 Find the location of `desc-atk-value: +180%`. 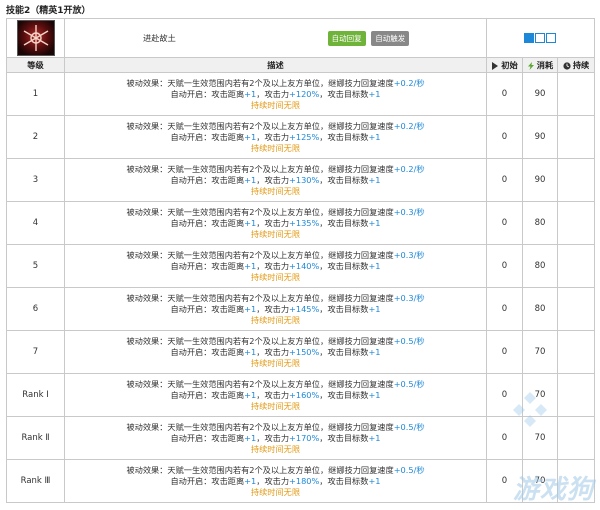

desc-atk-value: +180% is located at coordinates (304, 480).